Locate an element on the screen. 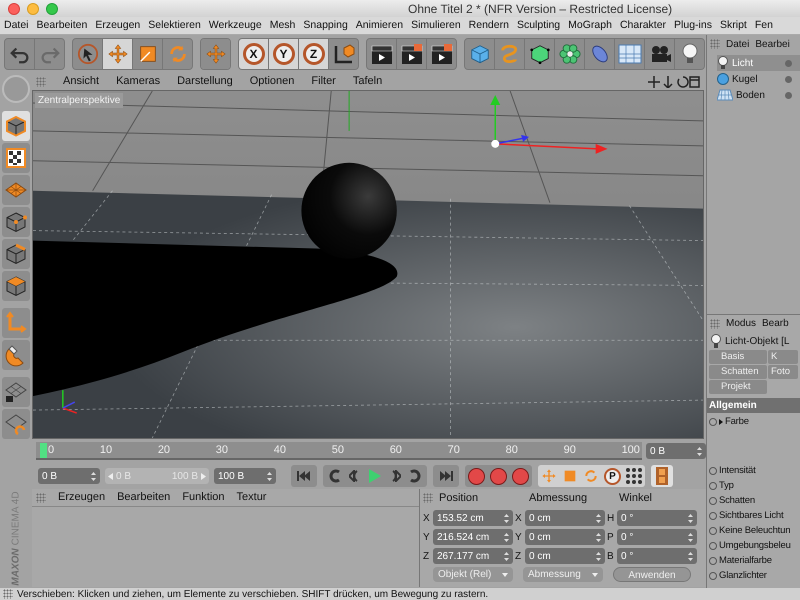 This screenshot has height=600, width=800. render-picture-button is located at coordinates (411, 54).